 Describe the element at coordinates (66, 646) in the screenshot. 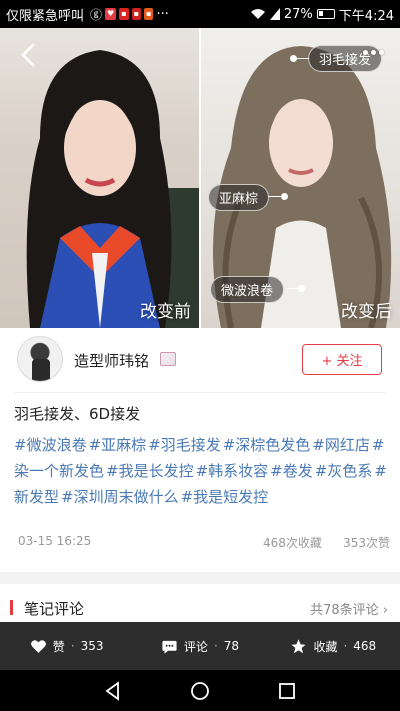

I see `like-action: 赞 · 353` at that location.